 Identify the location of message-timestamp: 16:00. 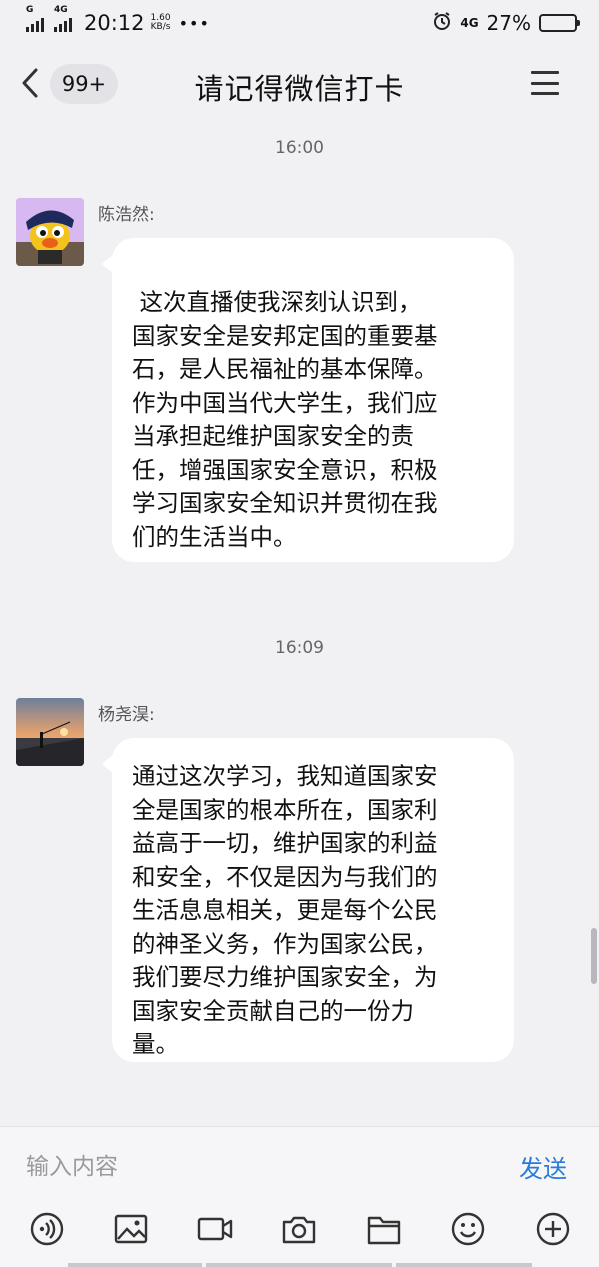
(299, 148).